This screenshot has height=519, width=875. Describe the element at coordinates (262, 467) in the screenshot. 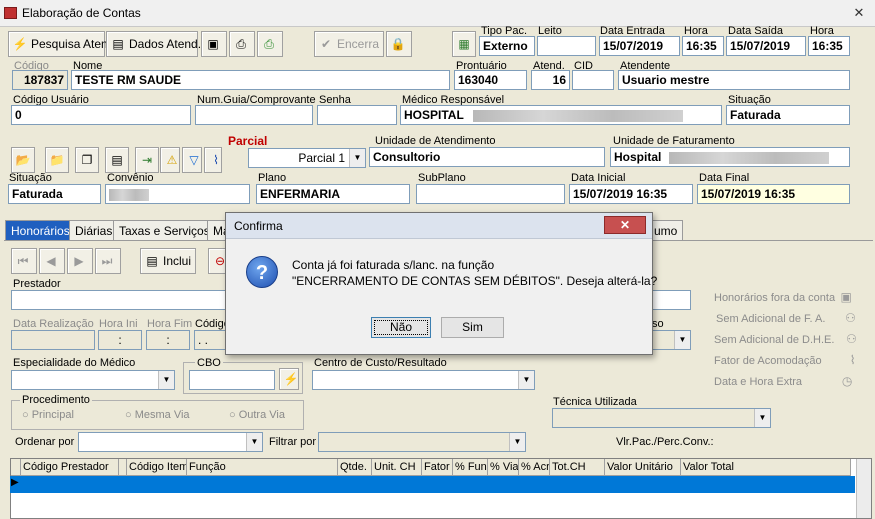

I see `column-header: Função` at that location.